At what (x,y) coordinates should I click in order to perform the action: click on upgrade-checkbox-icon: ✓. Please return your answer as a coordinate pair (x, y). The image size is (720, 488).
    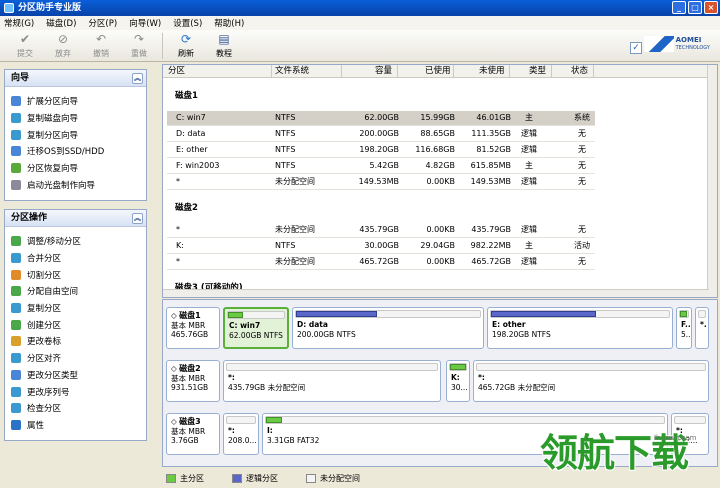
    Looking at the image, I should click on (636, 48).